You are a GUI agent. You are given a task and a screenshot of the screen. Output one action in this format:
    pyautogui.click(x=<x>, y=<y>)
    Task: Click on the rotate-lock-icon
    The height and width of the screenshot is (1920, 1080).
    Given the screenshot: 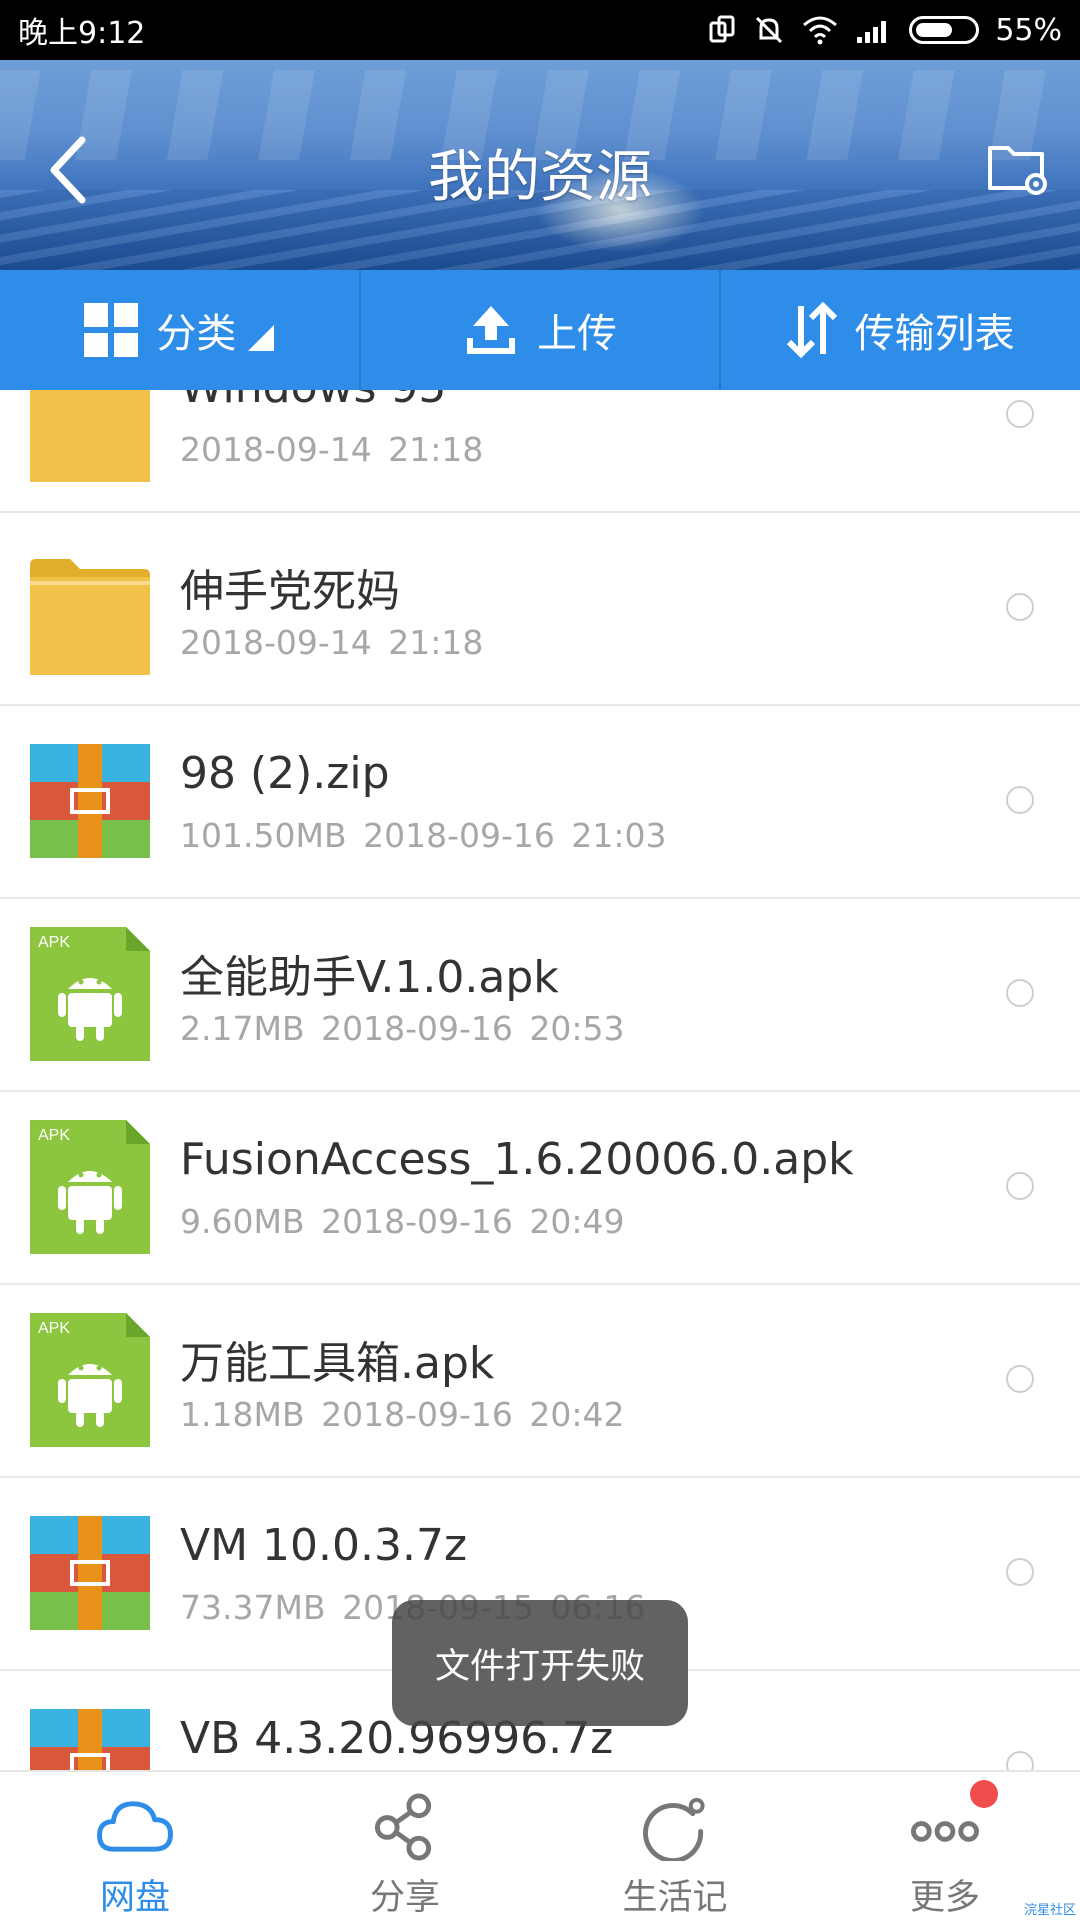 What is the action you would take?
    pyautogui.click(x=722, y=29)
    